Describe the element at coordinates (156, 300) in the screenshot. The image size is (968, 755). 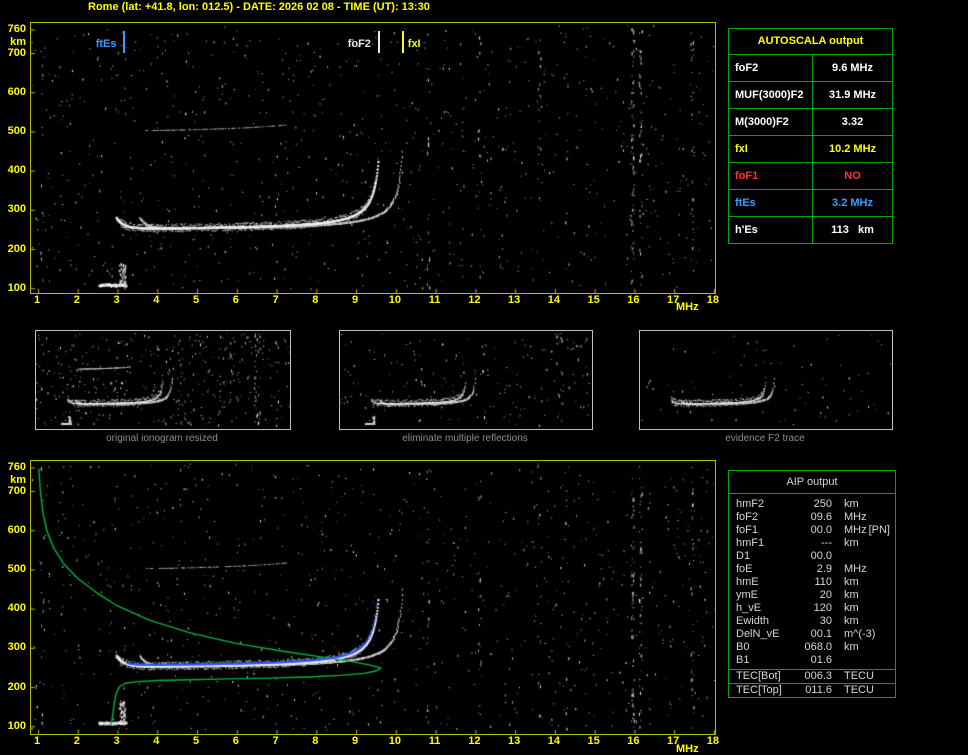
I see `main-x-tick-label: 4` at that location.